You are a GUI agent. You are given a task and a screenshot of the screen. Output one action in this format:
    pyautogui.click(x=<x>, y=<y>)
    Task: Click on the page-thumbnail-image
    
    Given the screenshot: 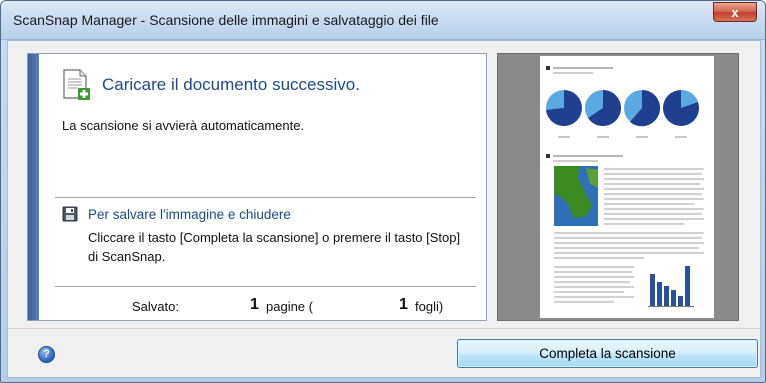 What is the action you would take?
    pyautogui.click(x=625, y=186)
    